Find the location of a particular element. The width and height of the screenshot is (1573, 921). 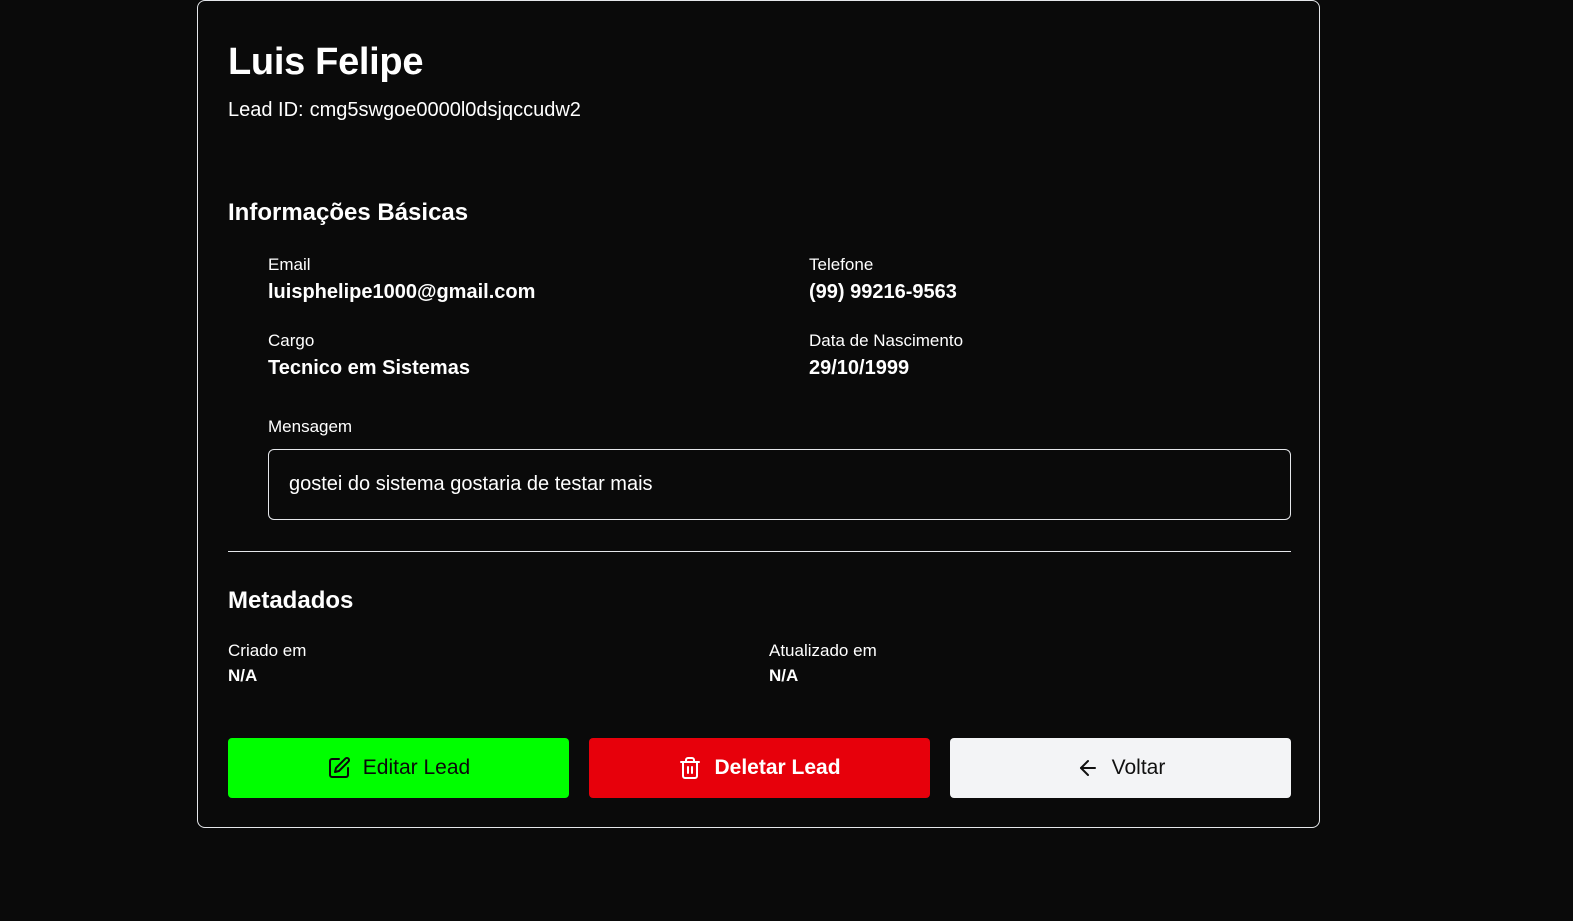

created-at-value: N/A is located at coordinates (243, 675).